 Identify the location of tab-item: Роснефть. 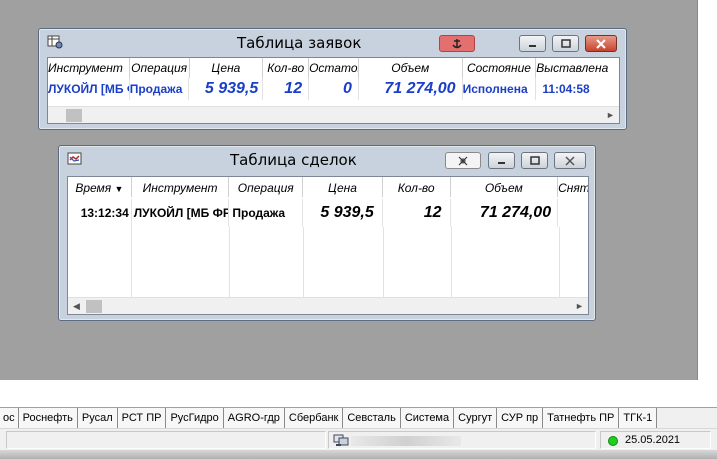
(48, 418).